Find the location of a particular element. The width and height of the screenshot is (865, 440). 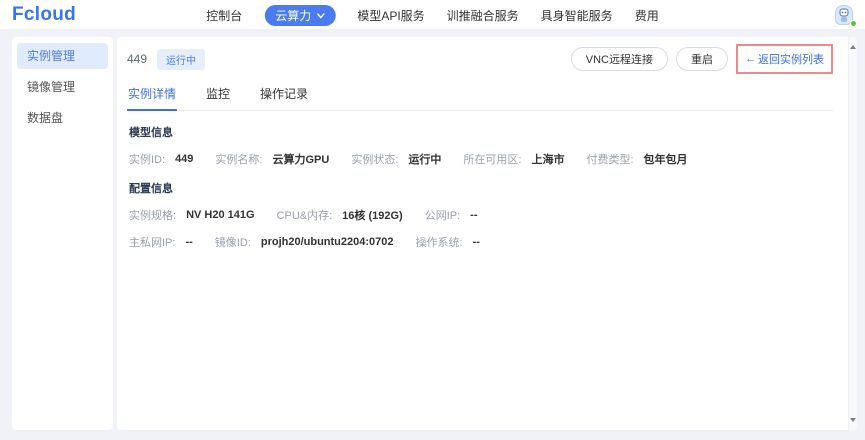

tab-instance-details: 实例详情 is located at coordinates (152, 97).